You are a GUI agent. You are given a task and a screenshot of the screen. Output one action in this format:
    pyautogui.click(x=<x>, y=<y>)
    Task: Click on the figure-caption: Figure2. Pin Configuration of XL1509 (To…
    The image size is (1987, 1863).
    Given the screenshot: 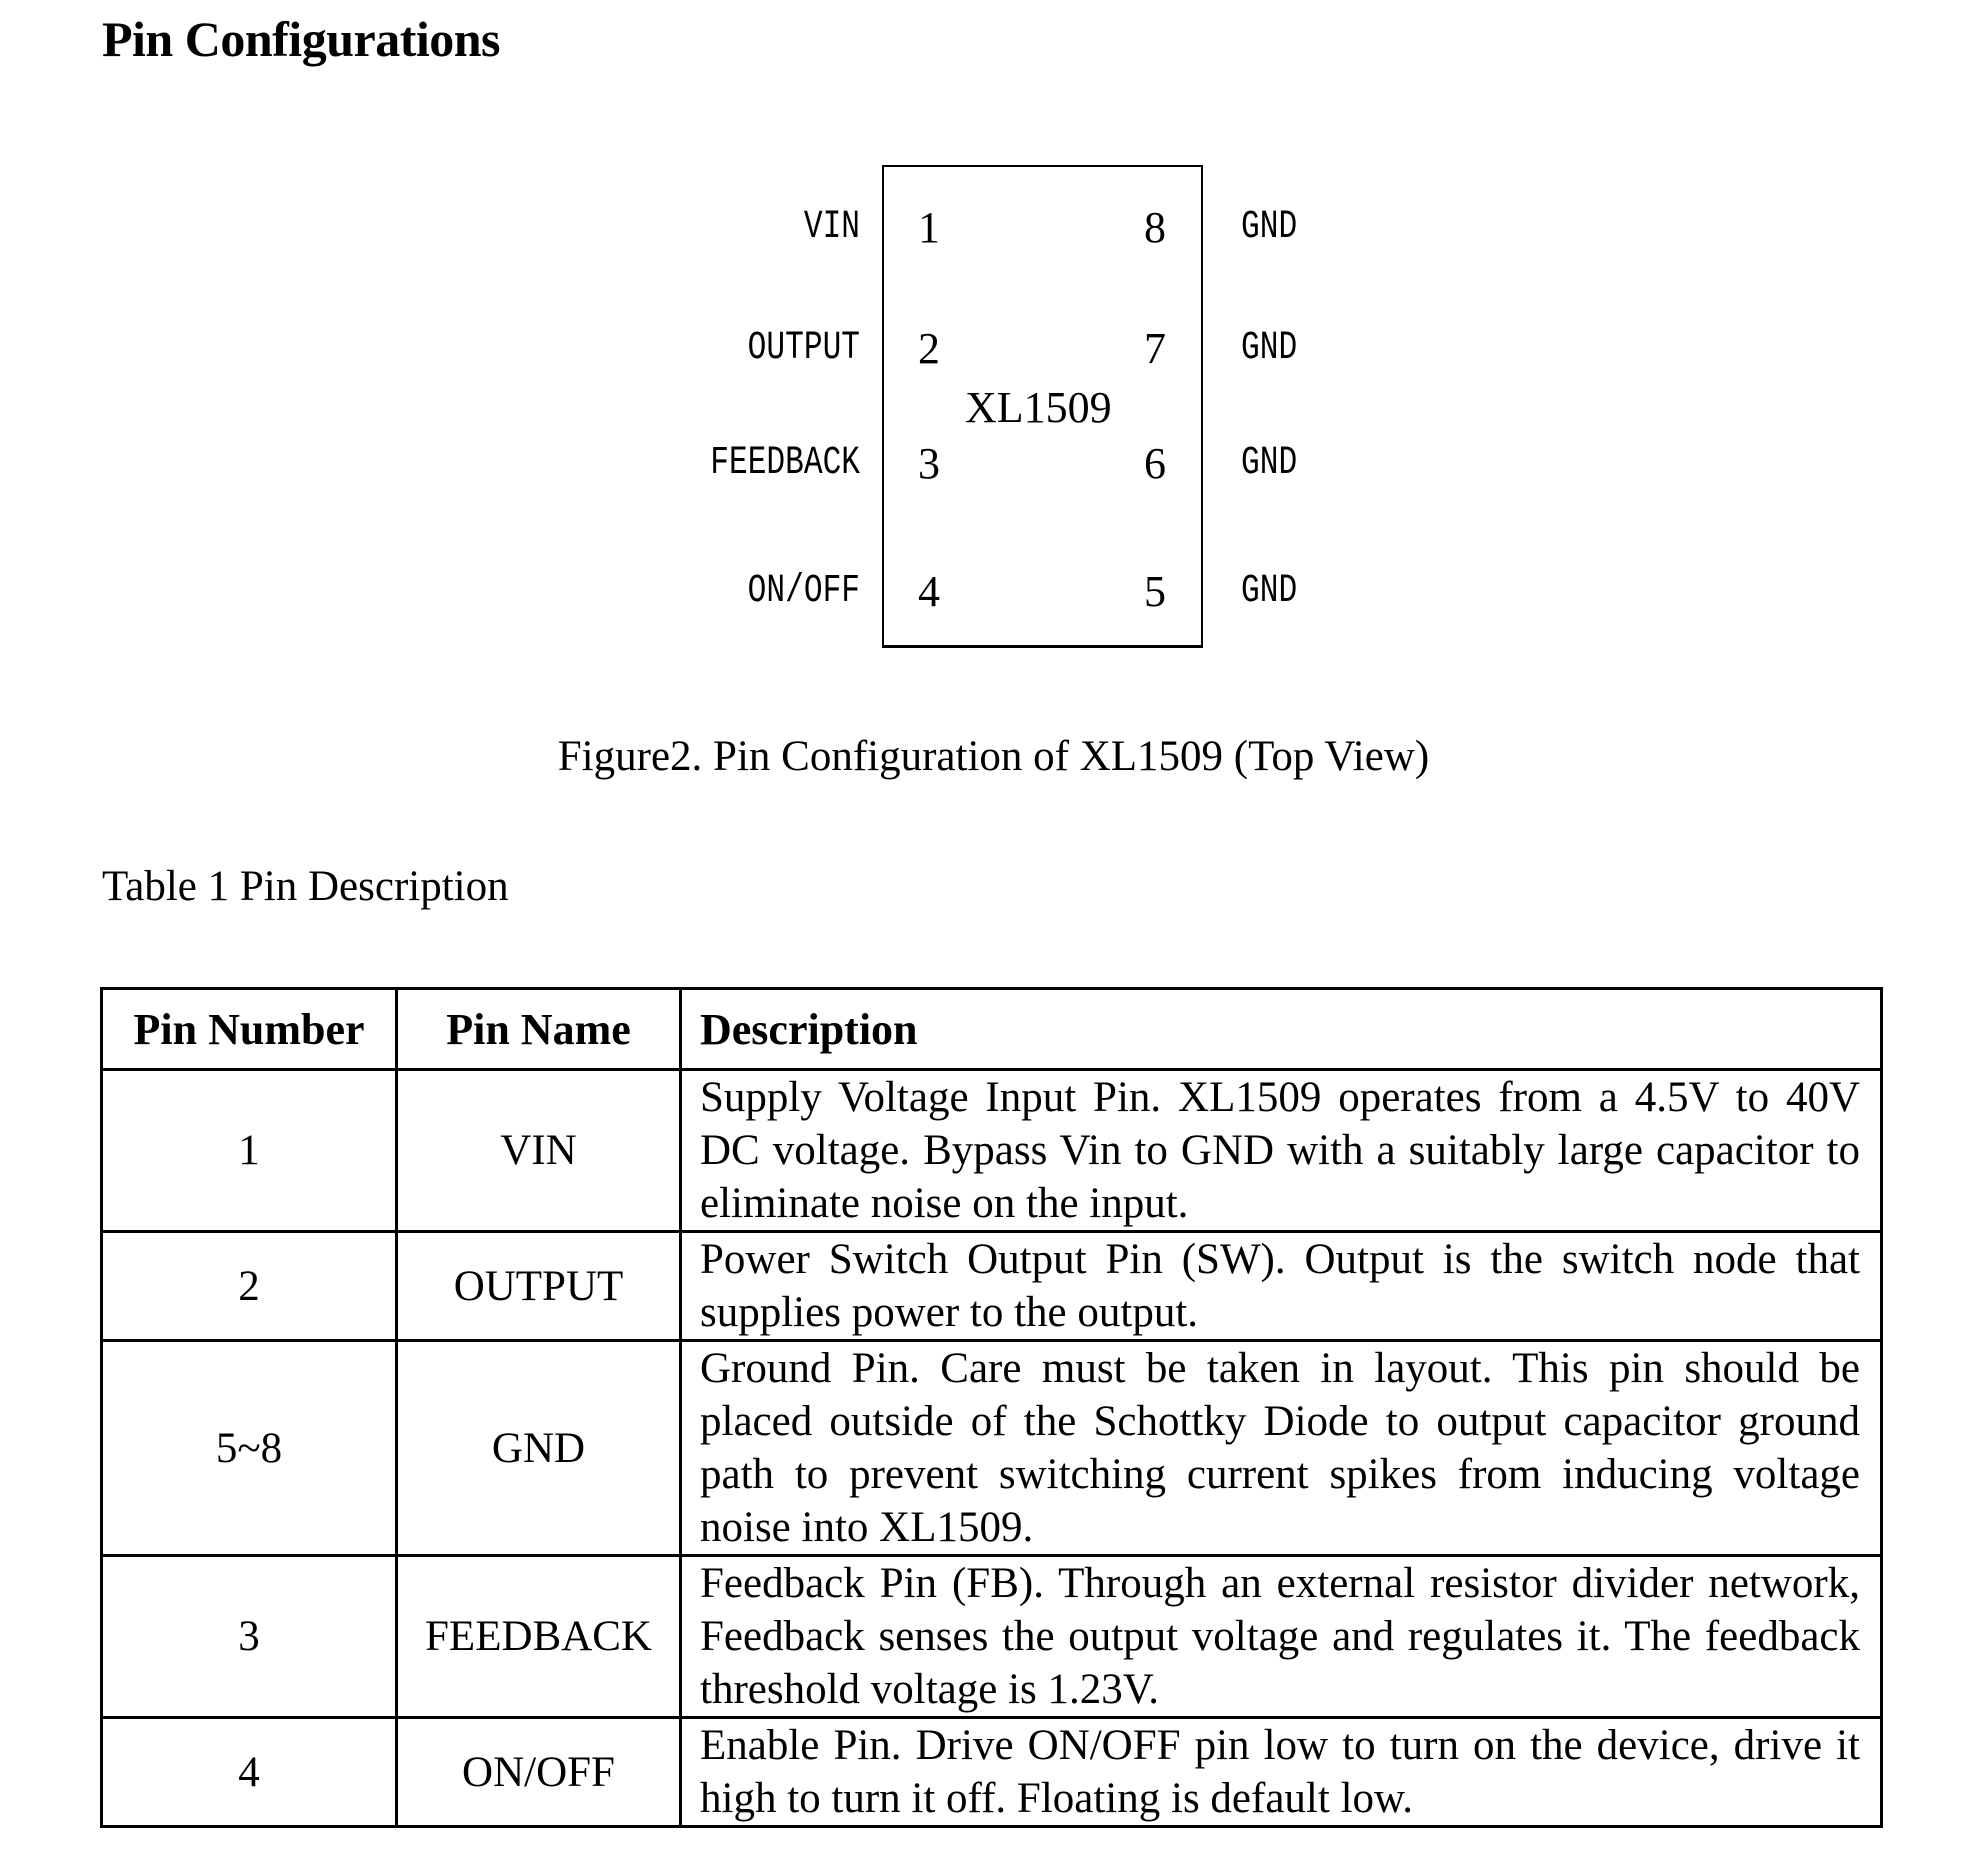 What is the action you would take?
    pyautogui.click(x=993, y=756)
    